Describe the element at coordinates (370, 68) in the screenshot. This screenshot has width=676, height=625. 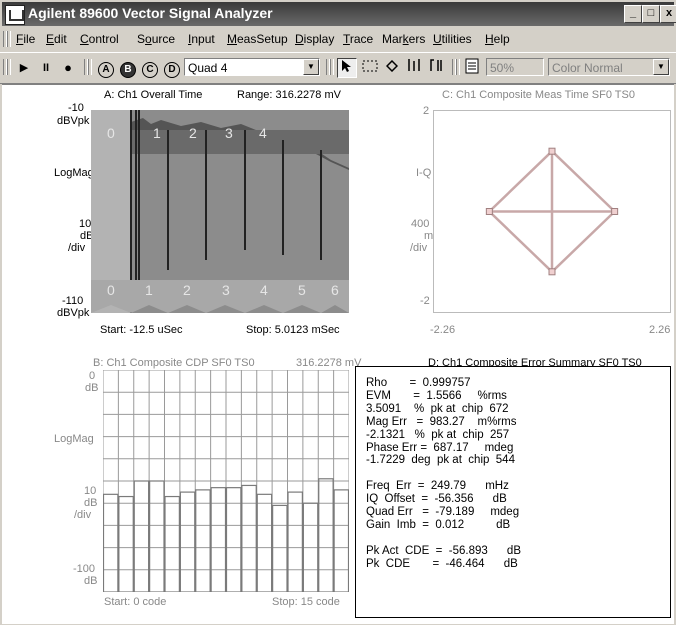
I see `zoom-box-button` at that location.